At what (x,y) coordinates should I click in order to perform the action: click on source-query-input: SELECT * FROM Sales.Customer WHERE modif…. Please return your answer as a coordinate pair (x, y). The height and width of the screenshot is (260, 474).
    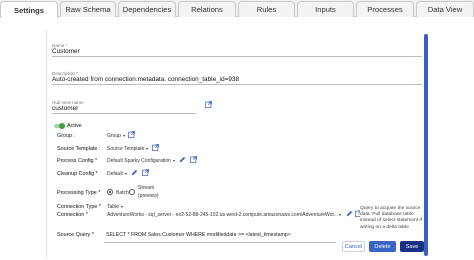
    Looking at the image, I should click on (220, 236).